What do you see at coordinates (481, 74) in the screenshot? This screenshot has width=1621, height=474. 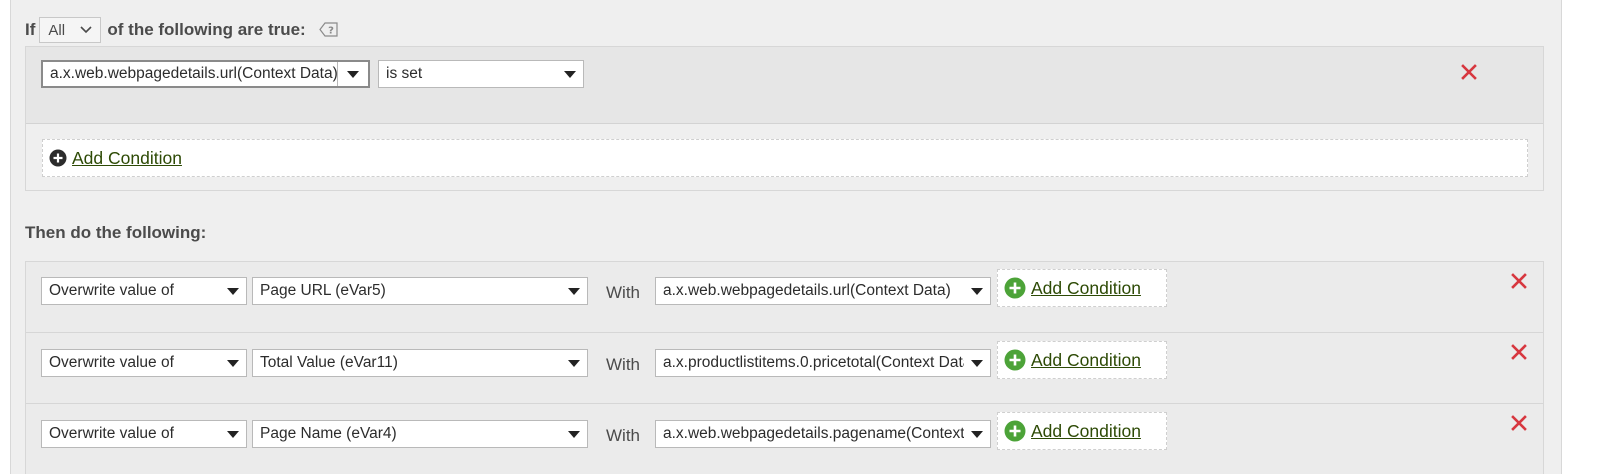 I see `condition-operator-select: is set` at bounding box center [481, 74].